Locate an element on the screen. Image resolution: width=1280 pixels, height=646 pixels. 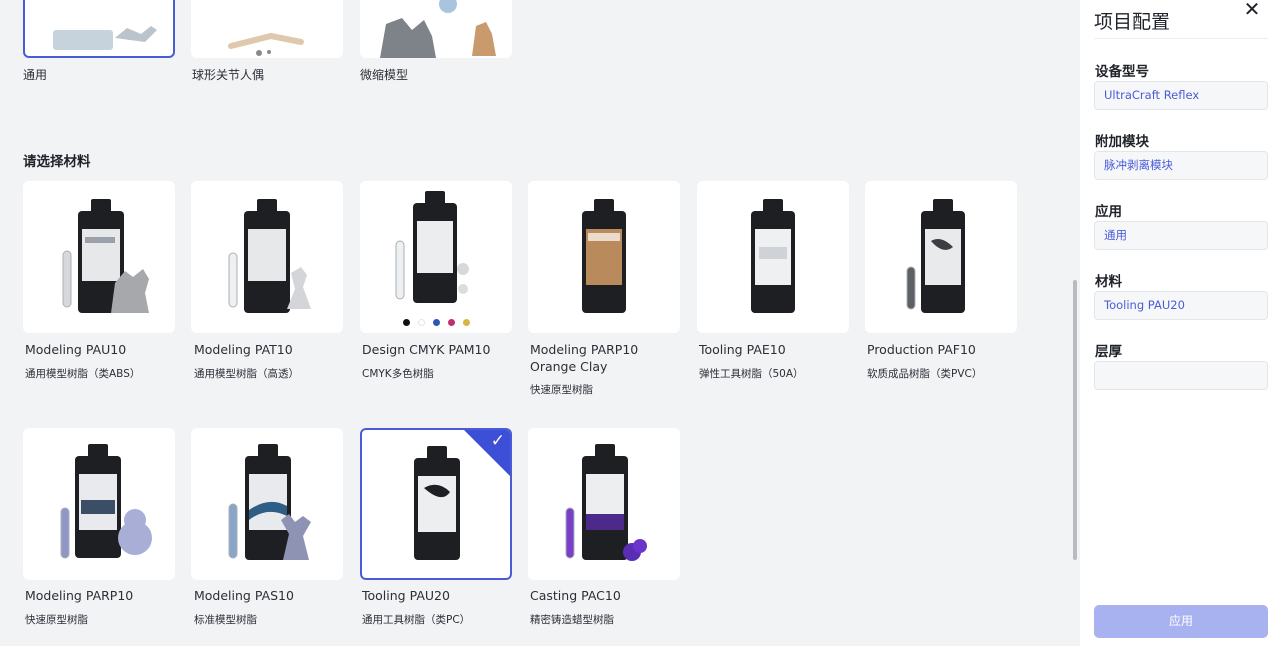
color-dot-black is located at coordinates (406, 322).